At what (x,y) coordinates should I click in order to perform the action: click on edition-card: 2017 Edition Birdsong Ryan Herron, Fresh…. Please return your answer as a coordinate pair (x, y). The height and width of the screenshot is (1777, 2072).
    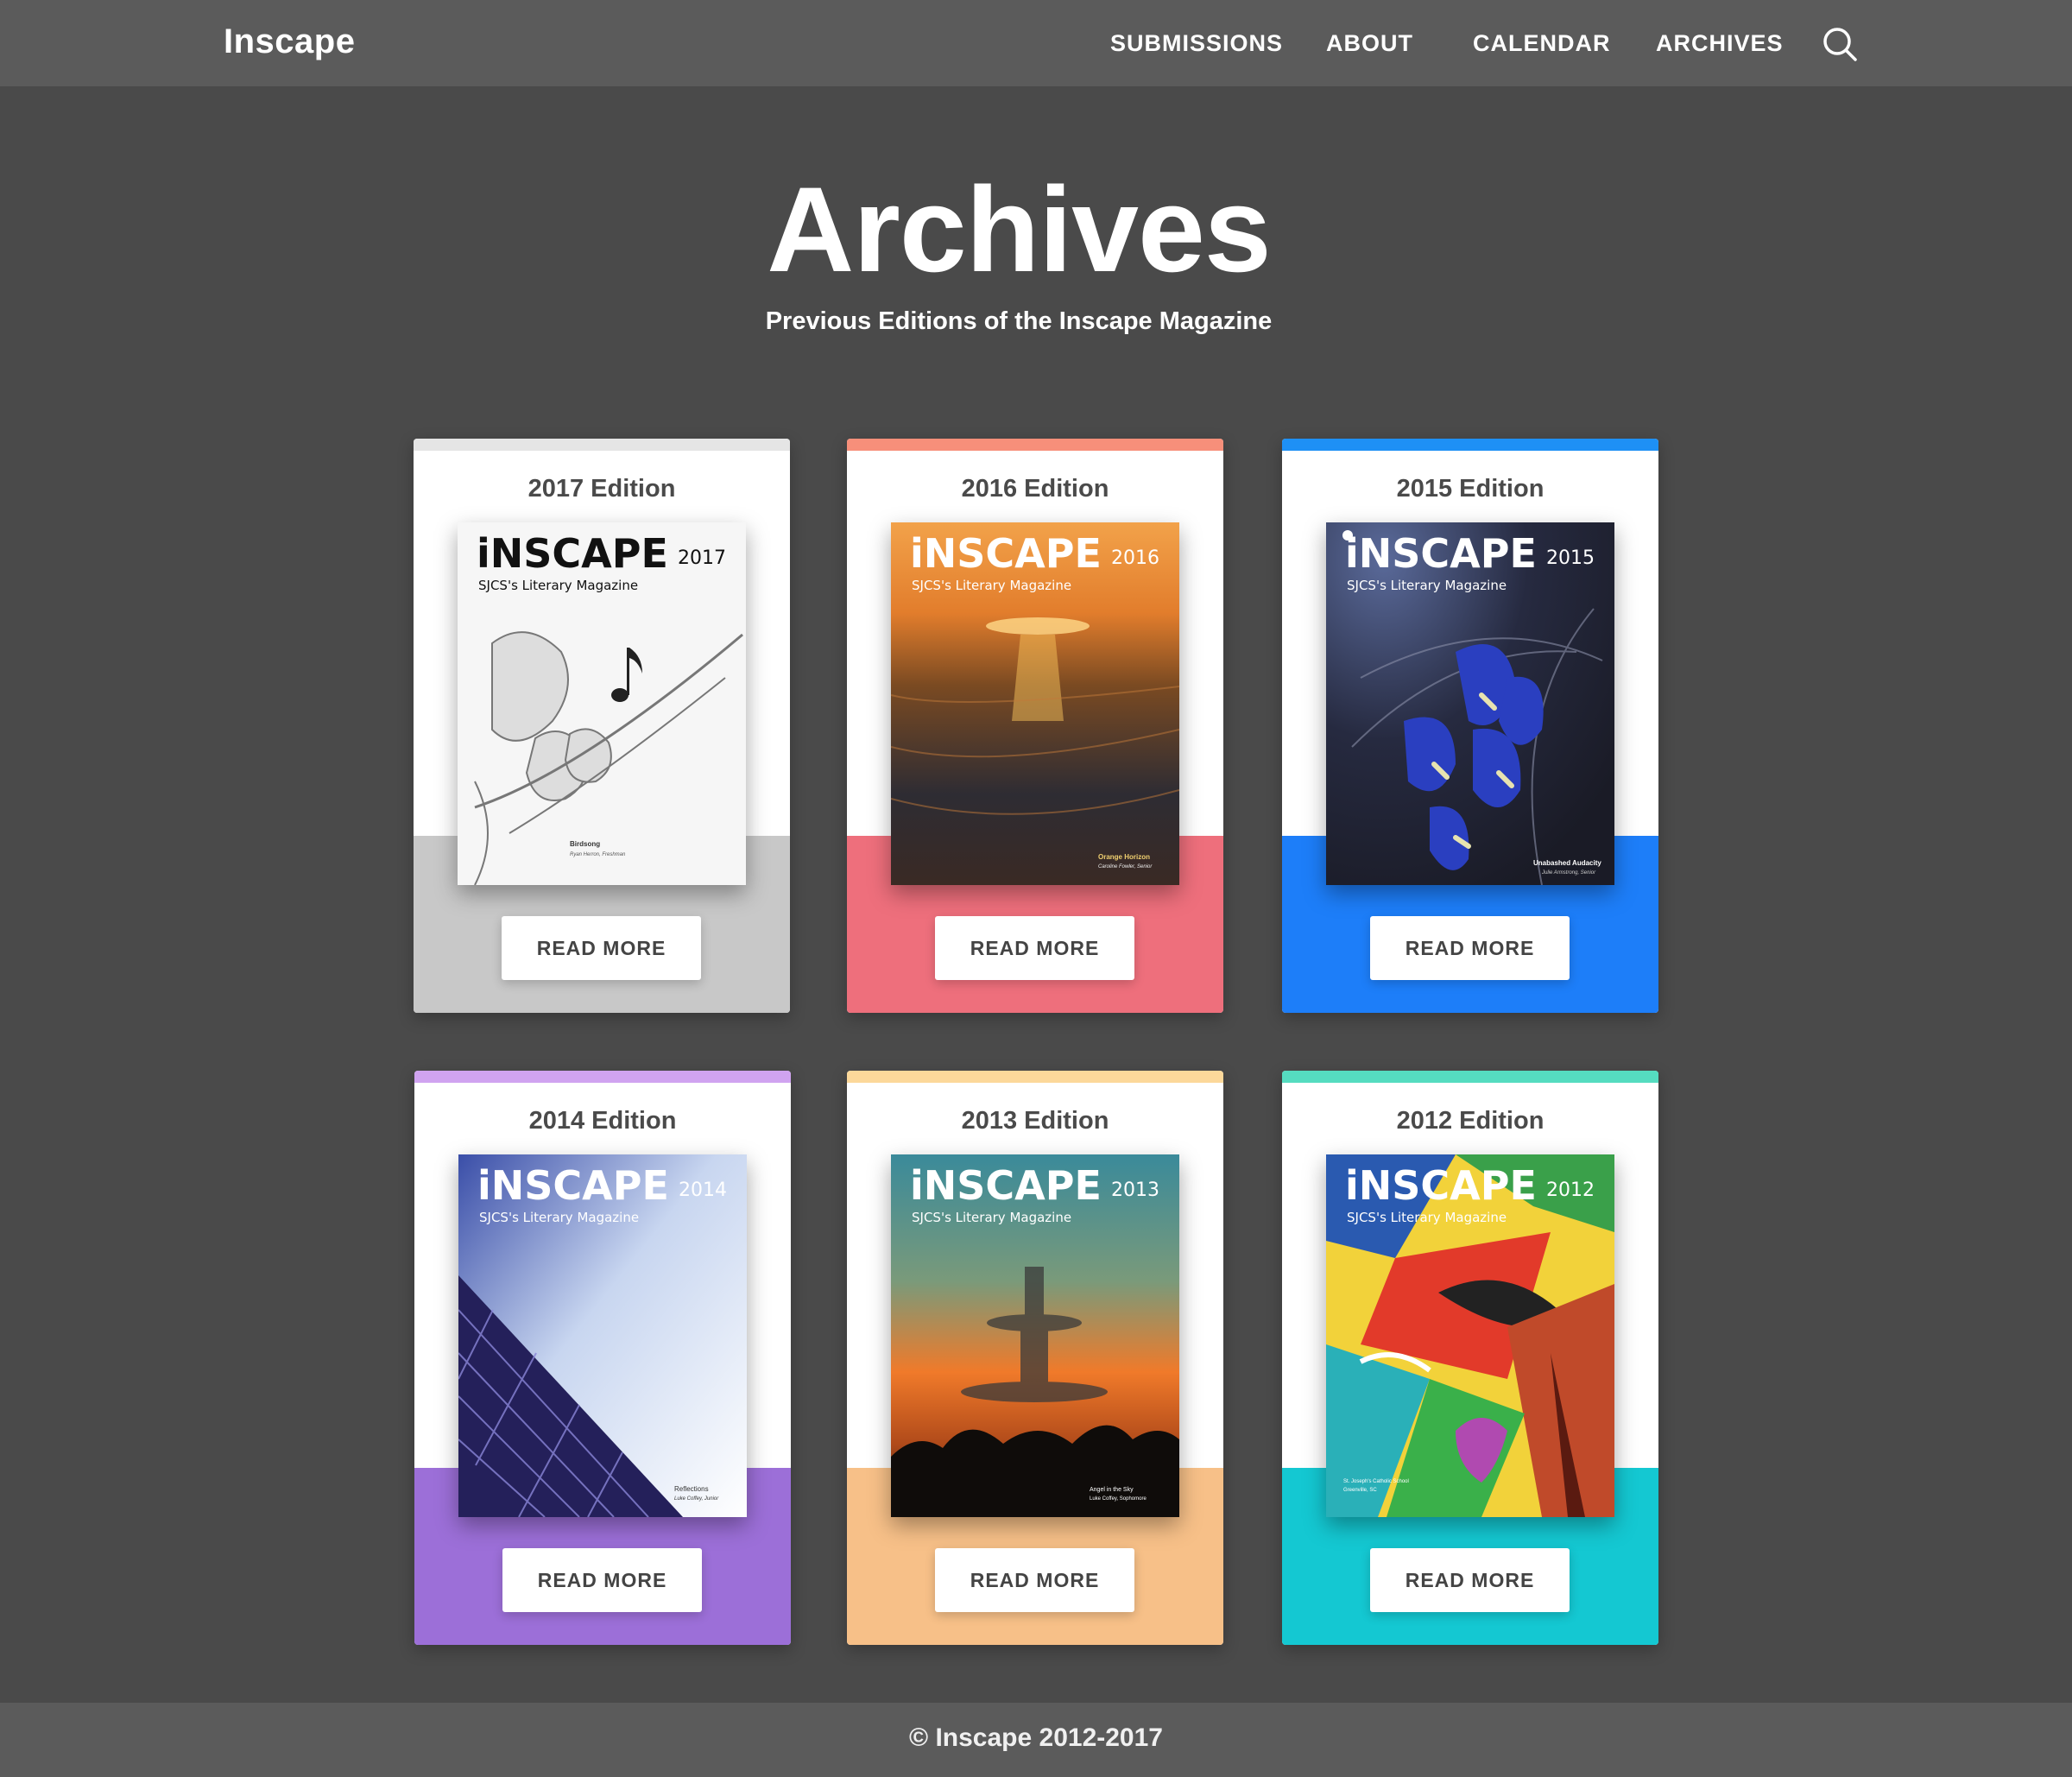
    Looking at the image, I should click on (602, 726).